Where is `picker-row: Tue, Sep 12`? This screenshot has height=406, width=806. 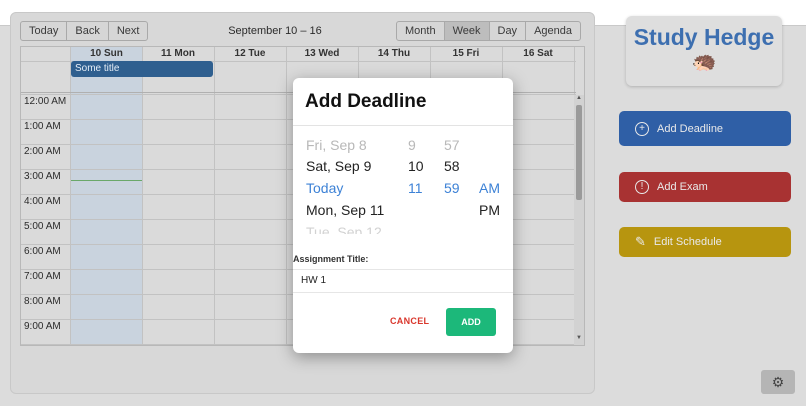 picker-row: Tue, Sep 12 is located at coordinates (403, 228).